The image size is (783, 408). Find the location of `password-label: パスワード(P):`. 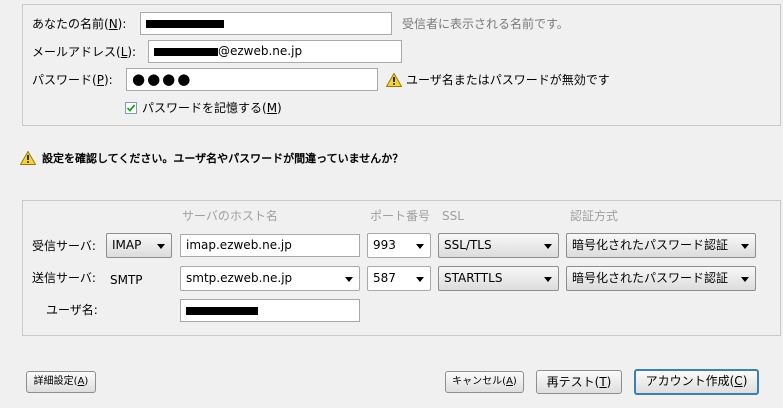

password-label: パスワード(P): is located at coordinates (72, 80).